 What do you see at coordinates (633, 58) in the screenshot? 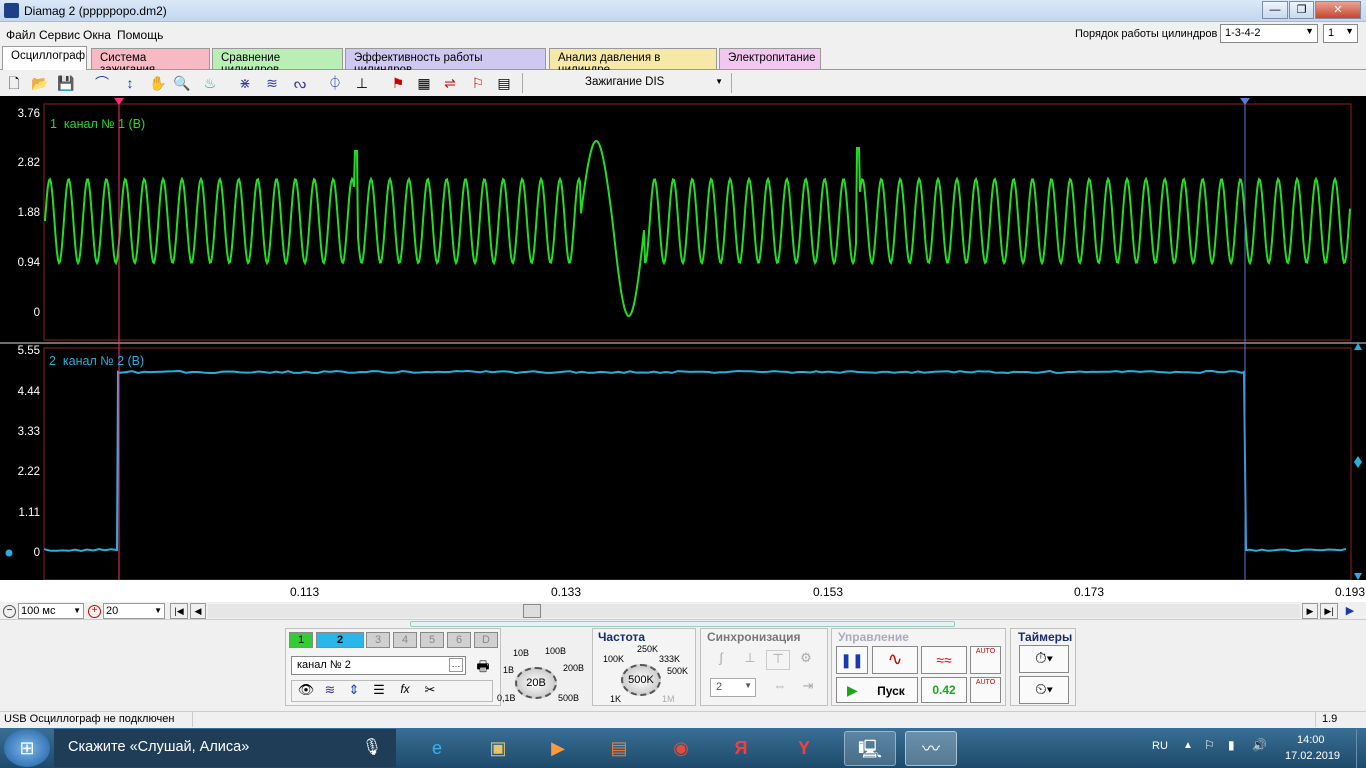
I see `tab-pressure-analysis: Анализ давления в цилиндре` at bounding box center [633, 58].